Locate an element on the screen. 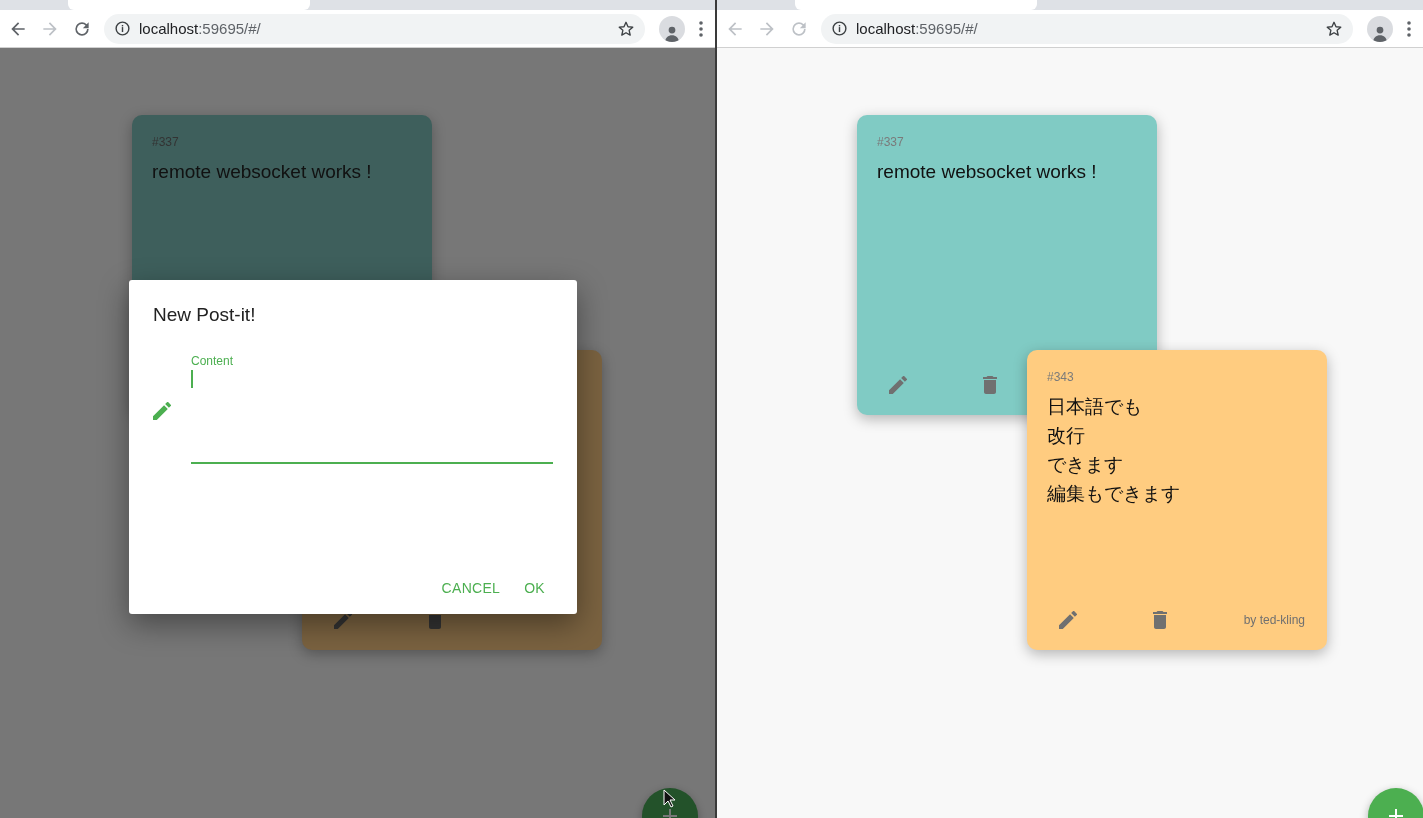  note-number: #337 is located at coordinates (891, 142).